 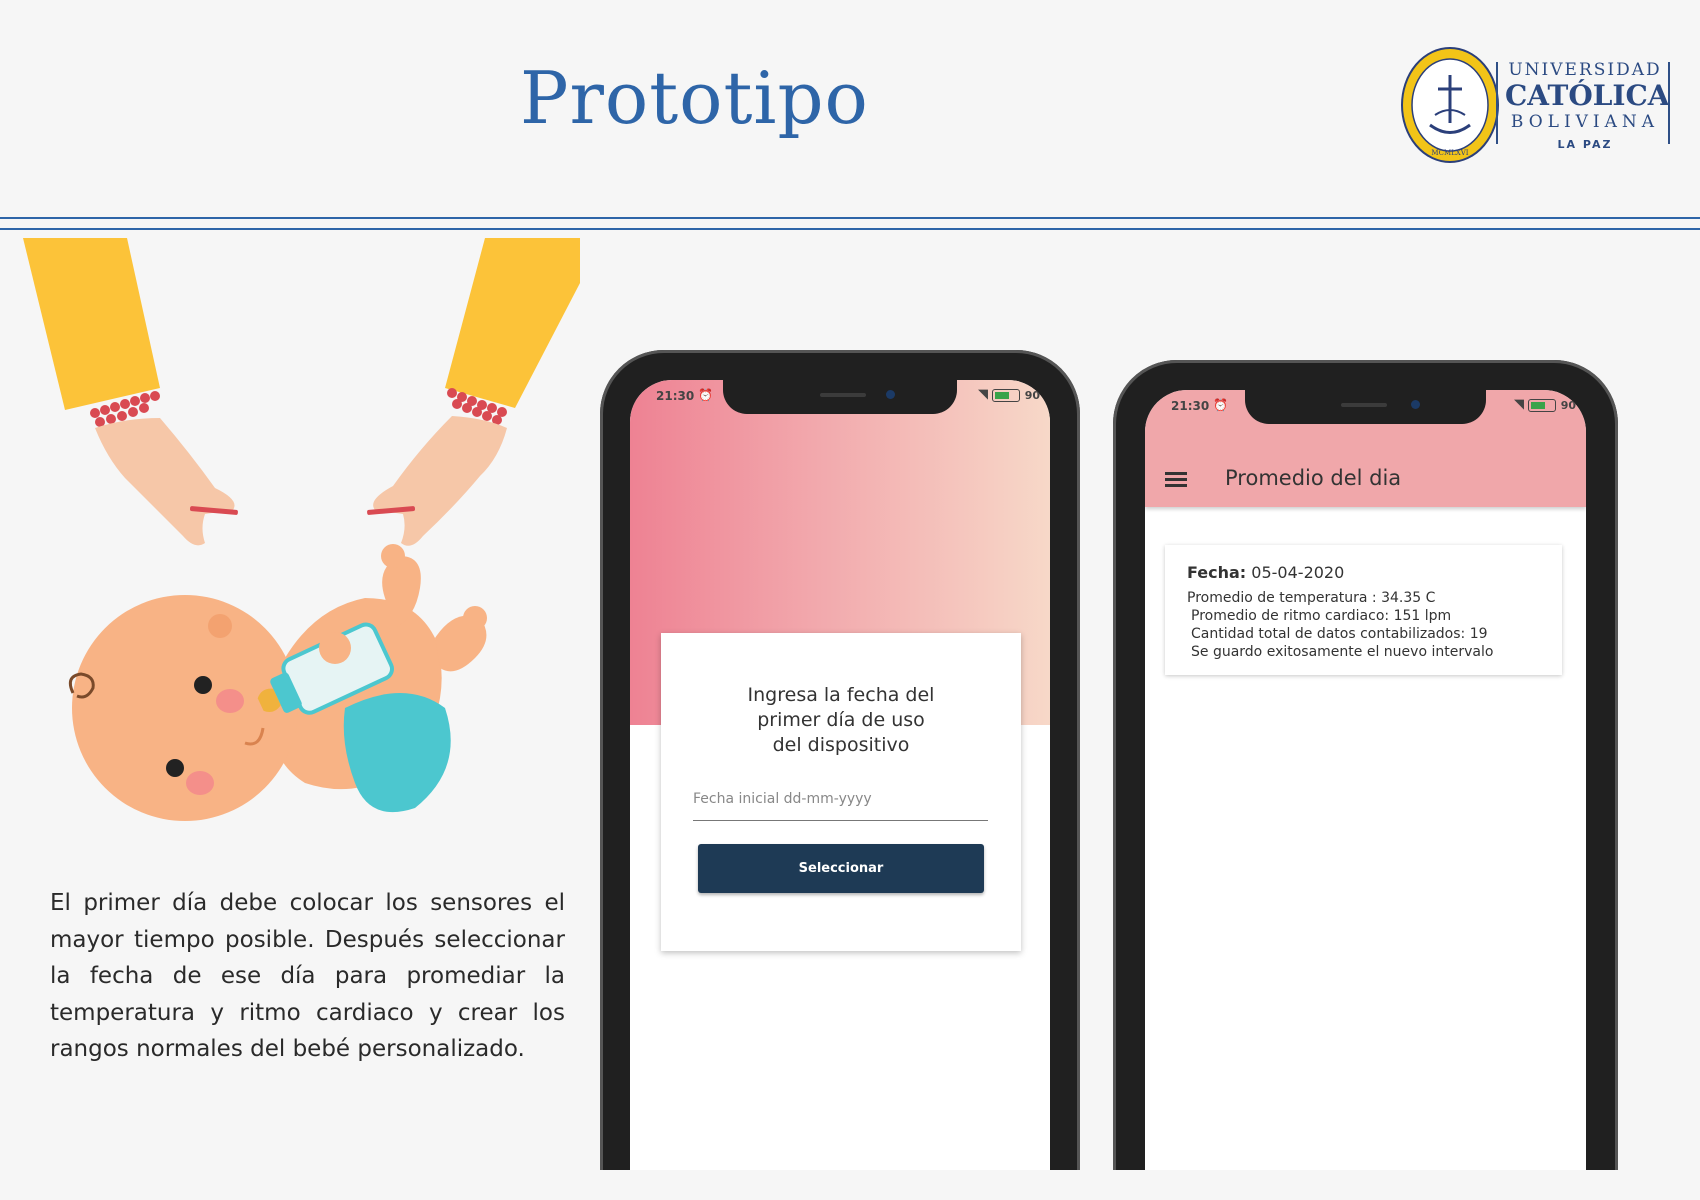 What do you see at coordinates (694, 98) in the screenshot?
I see `page-title: Prototipo` at bounding box center [694, 98].